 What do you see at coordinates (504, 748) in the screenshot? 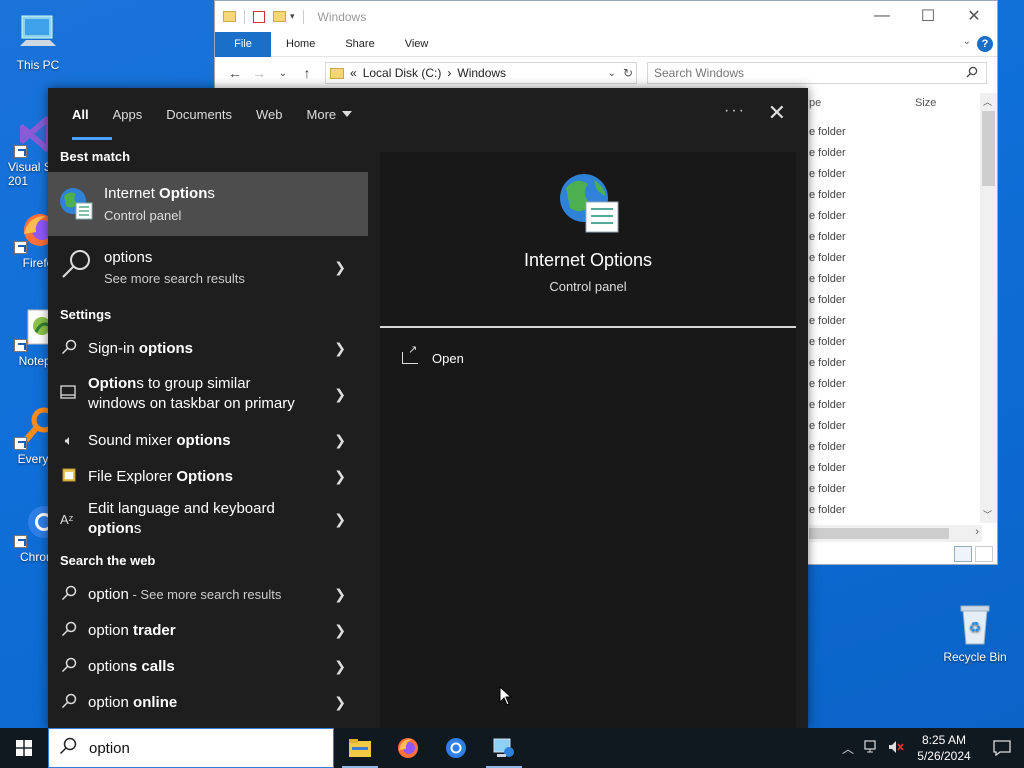
I see `taskbar-control-panel` at bounding box center [504, 748].